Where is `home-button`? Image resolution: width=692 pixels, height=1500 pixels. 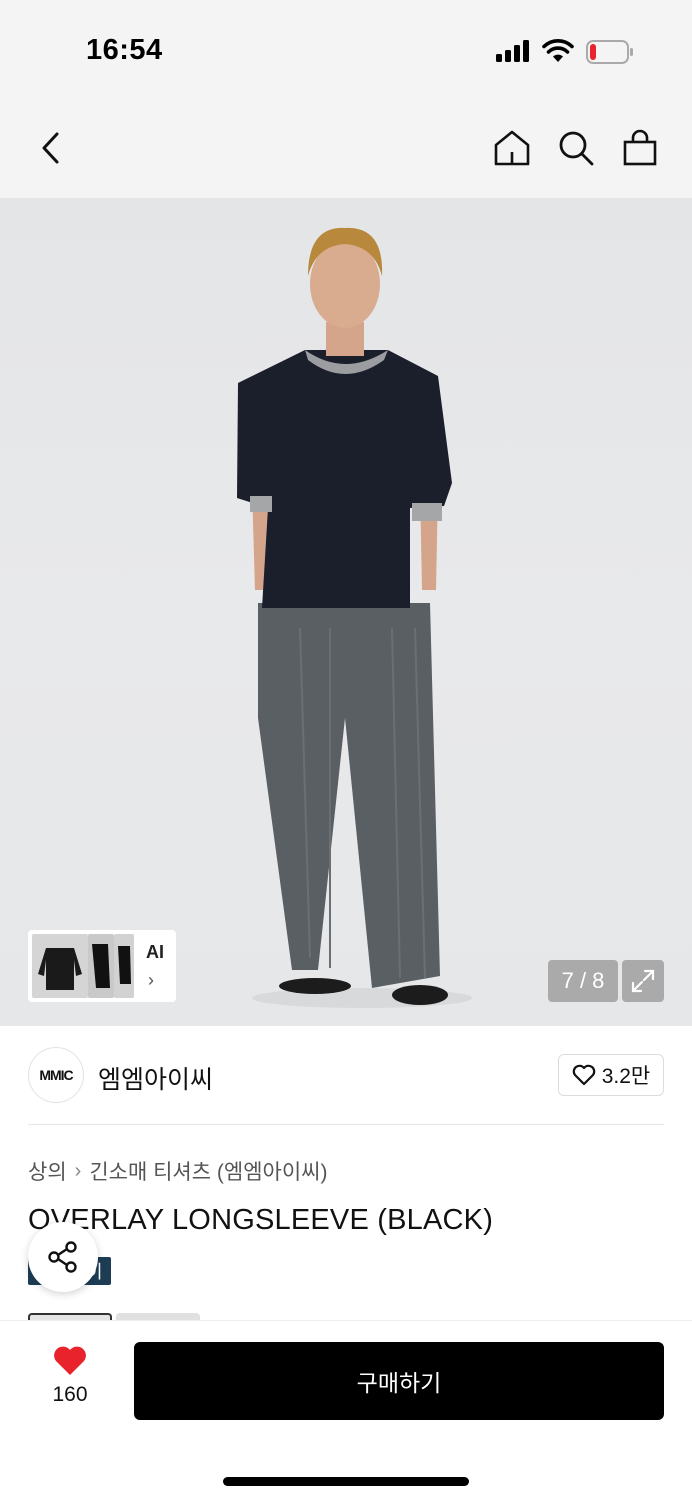 home-button is located at coordinates (512, 148).